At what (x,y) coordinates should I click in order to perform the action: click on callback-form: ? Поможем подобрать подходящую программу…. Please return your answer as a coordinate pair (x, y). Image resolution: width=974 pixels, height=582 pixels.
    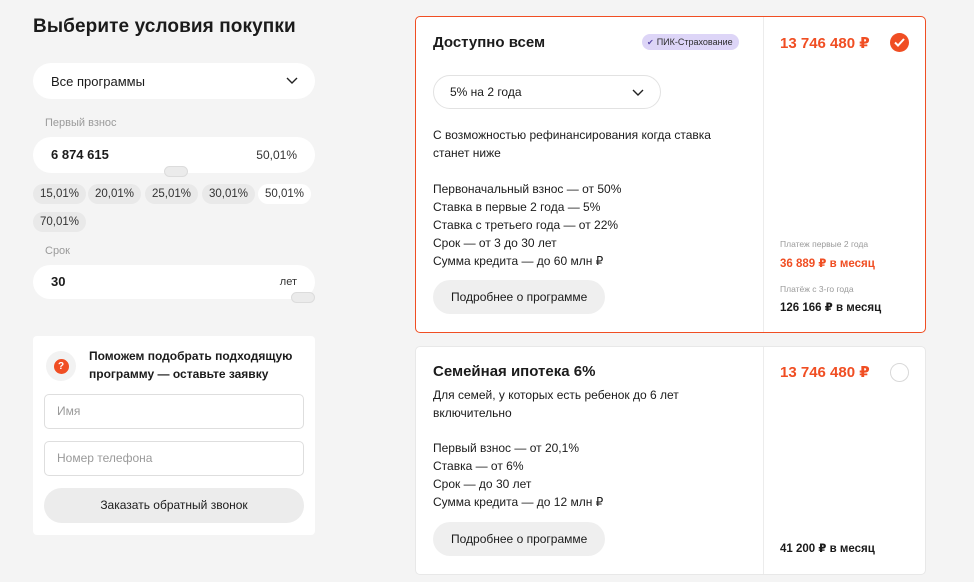
    Looking at the image, I should click on (174, 435).